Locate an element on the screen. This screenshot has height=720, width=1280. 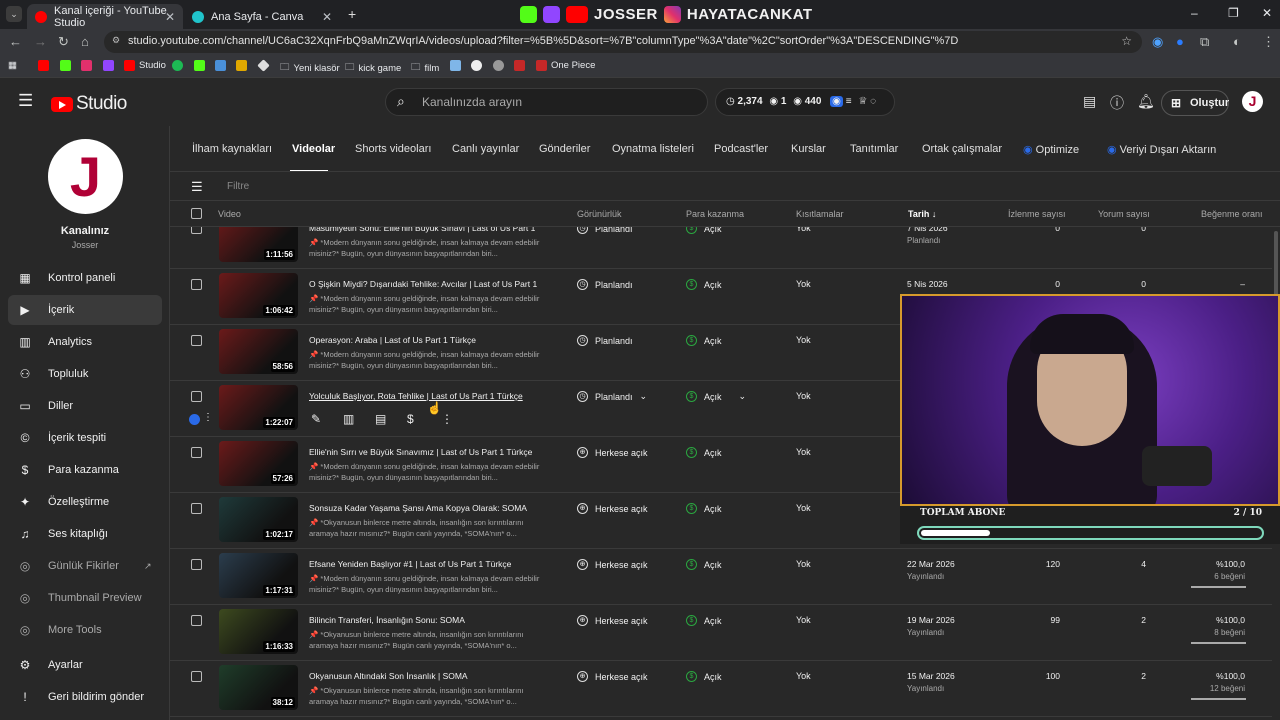
monetization-icon: $ is located at coordinates (410, 419).